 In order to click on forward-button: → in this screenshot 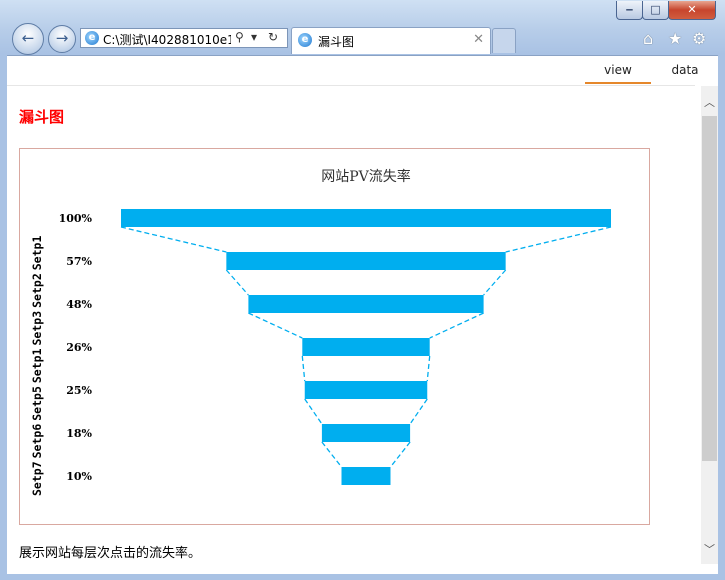, I will do `click(62, 39)`.